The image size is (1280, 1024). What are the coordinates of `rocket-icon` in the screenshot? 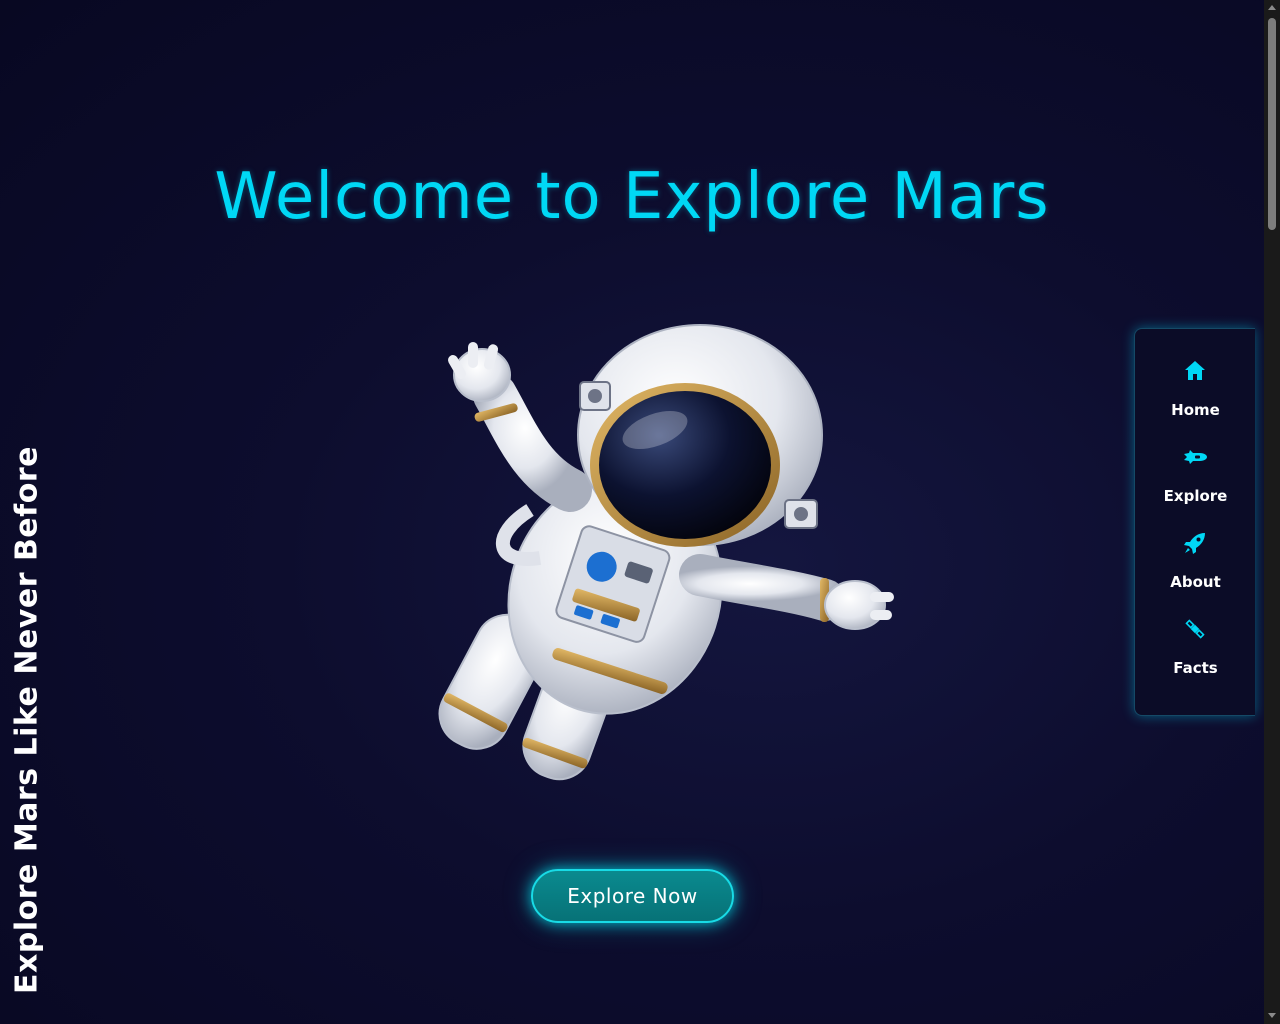 It's located at (1194, 543).